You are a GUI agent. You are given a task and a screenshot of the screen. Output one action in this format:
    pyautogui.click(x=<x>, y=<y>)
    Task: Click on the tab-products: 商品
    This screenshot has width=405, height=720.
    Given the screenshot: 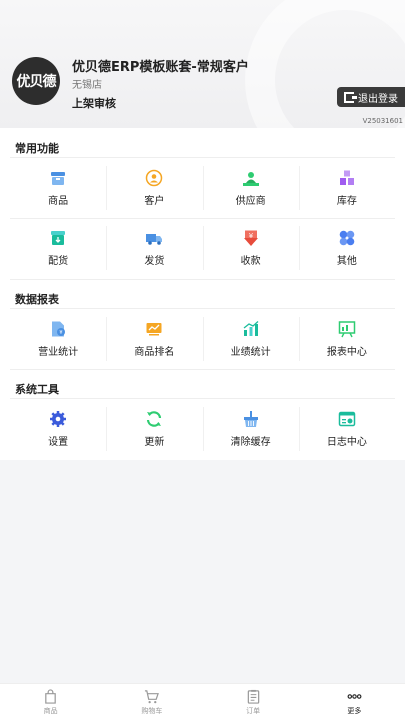 What is the action you would take?
    pyautogui.click(x=50, y=702)
    